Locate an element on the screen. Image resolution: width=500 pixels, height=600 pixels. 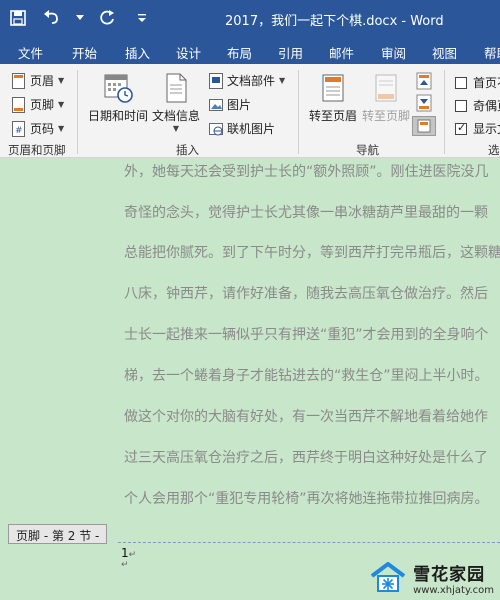
online-picture-label: 联机图片 is located at coordinates (251, 129).